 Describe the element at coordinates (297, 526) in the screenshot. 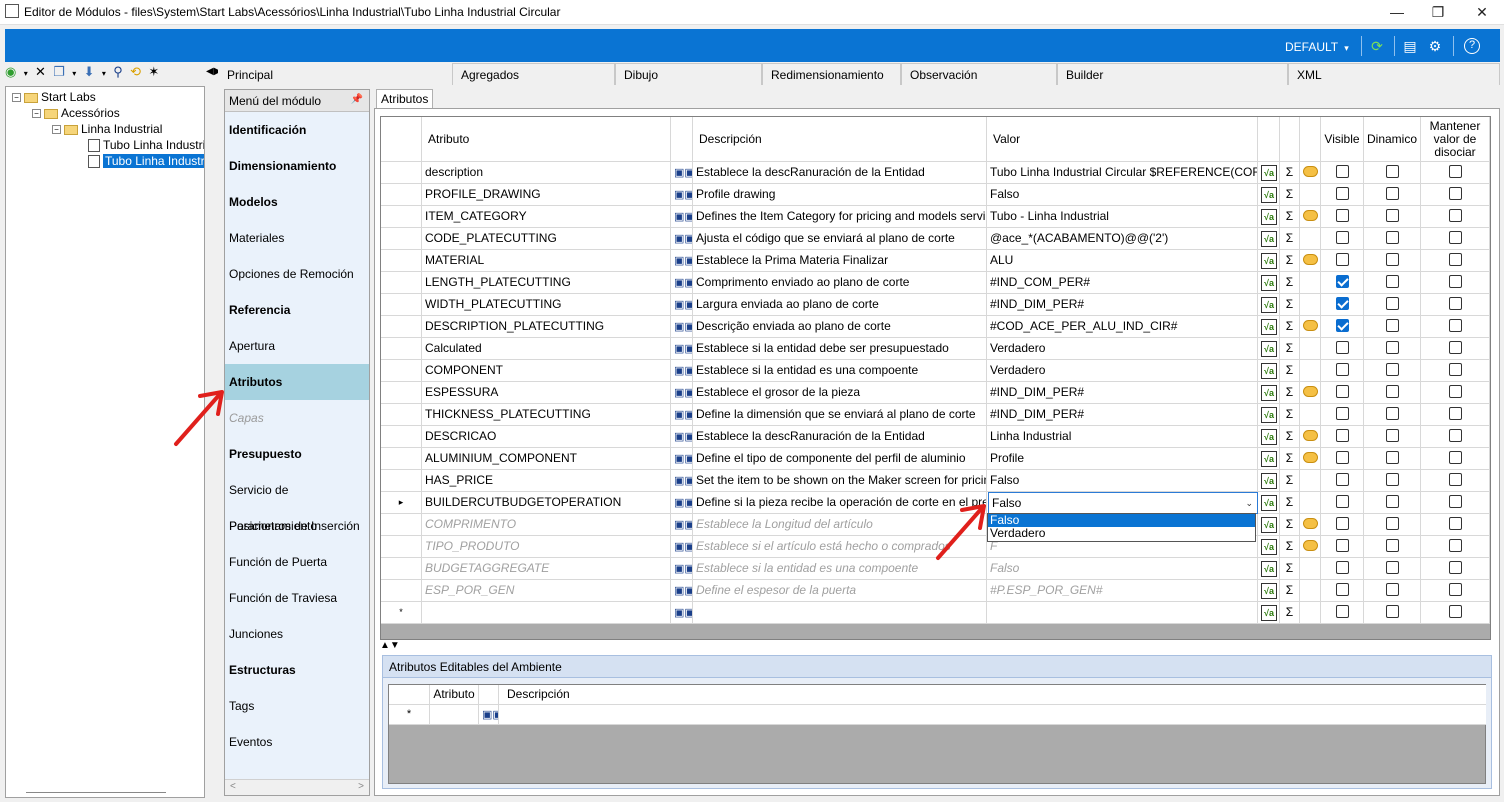

I see `menu-item-parametros-insercion: Parametros de Inserción` at that location.